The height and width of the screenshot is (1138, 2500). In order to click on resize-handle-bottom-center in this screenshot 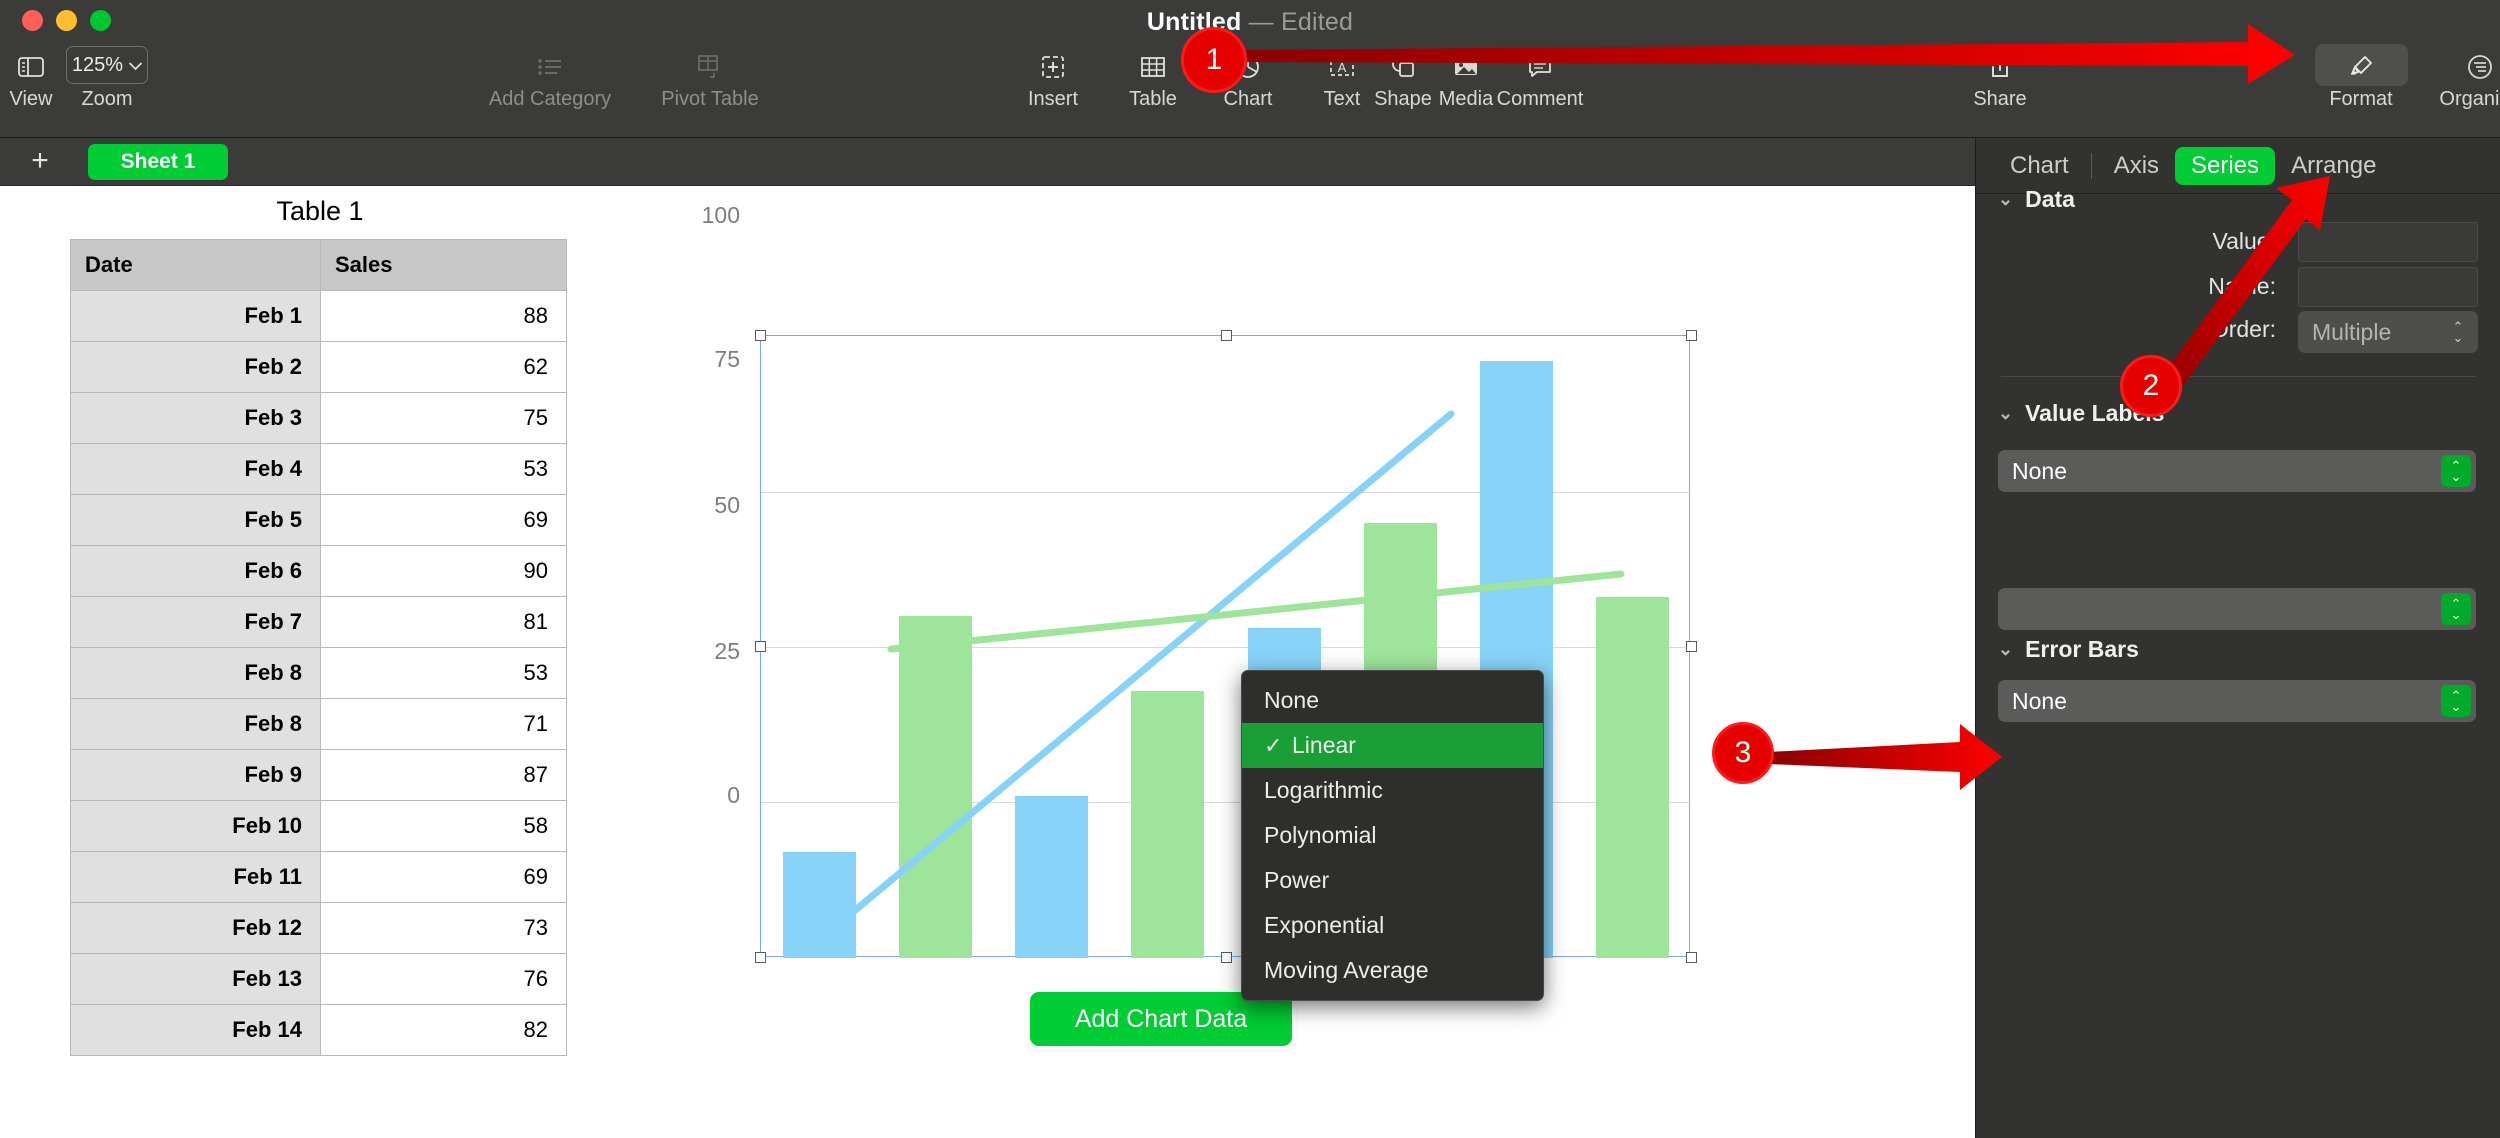, I will do `click(1226, 957)`.